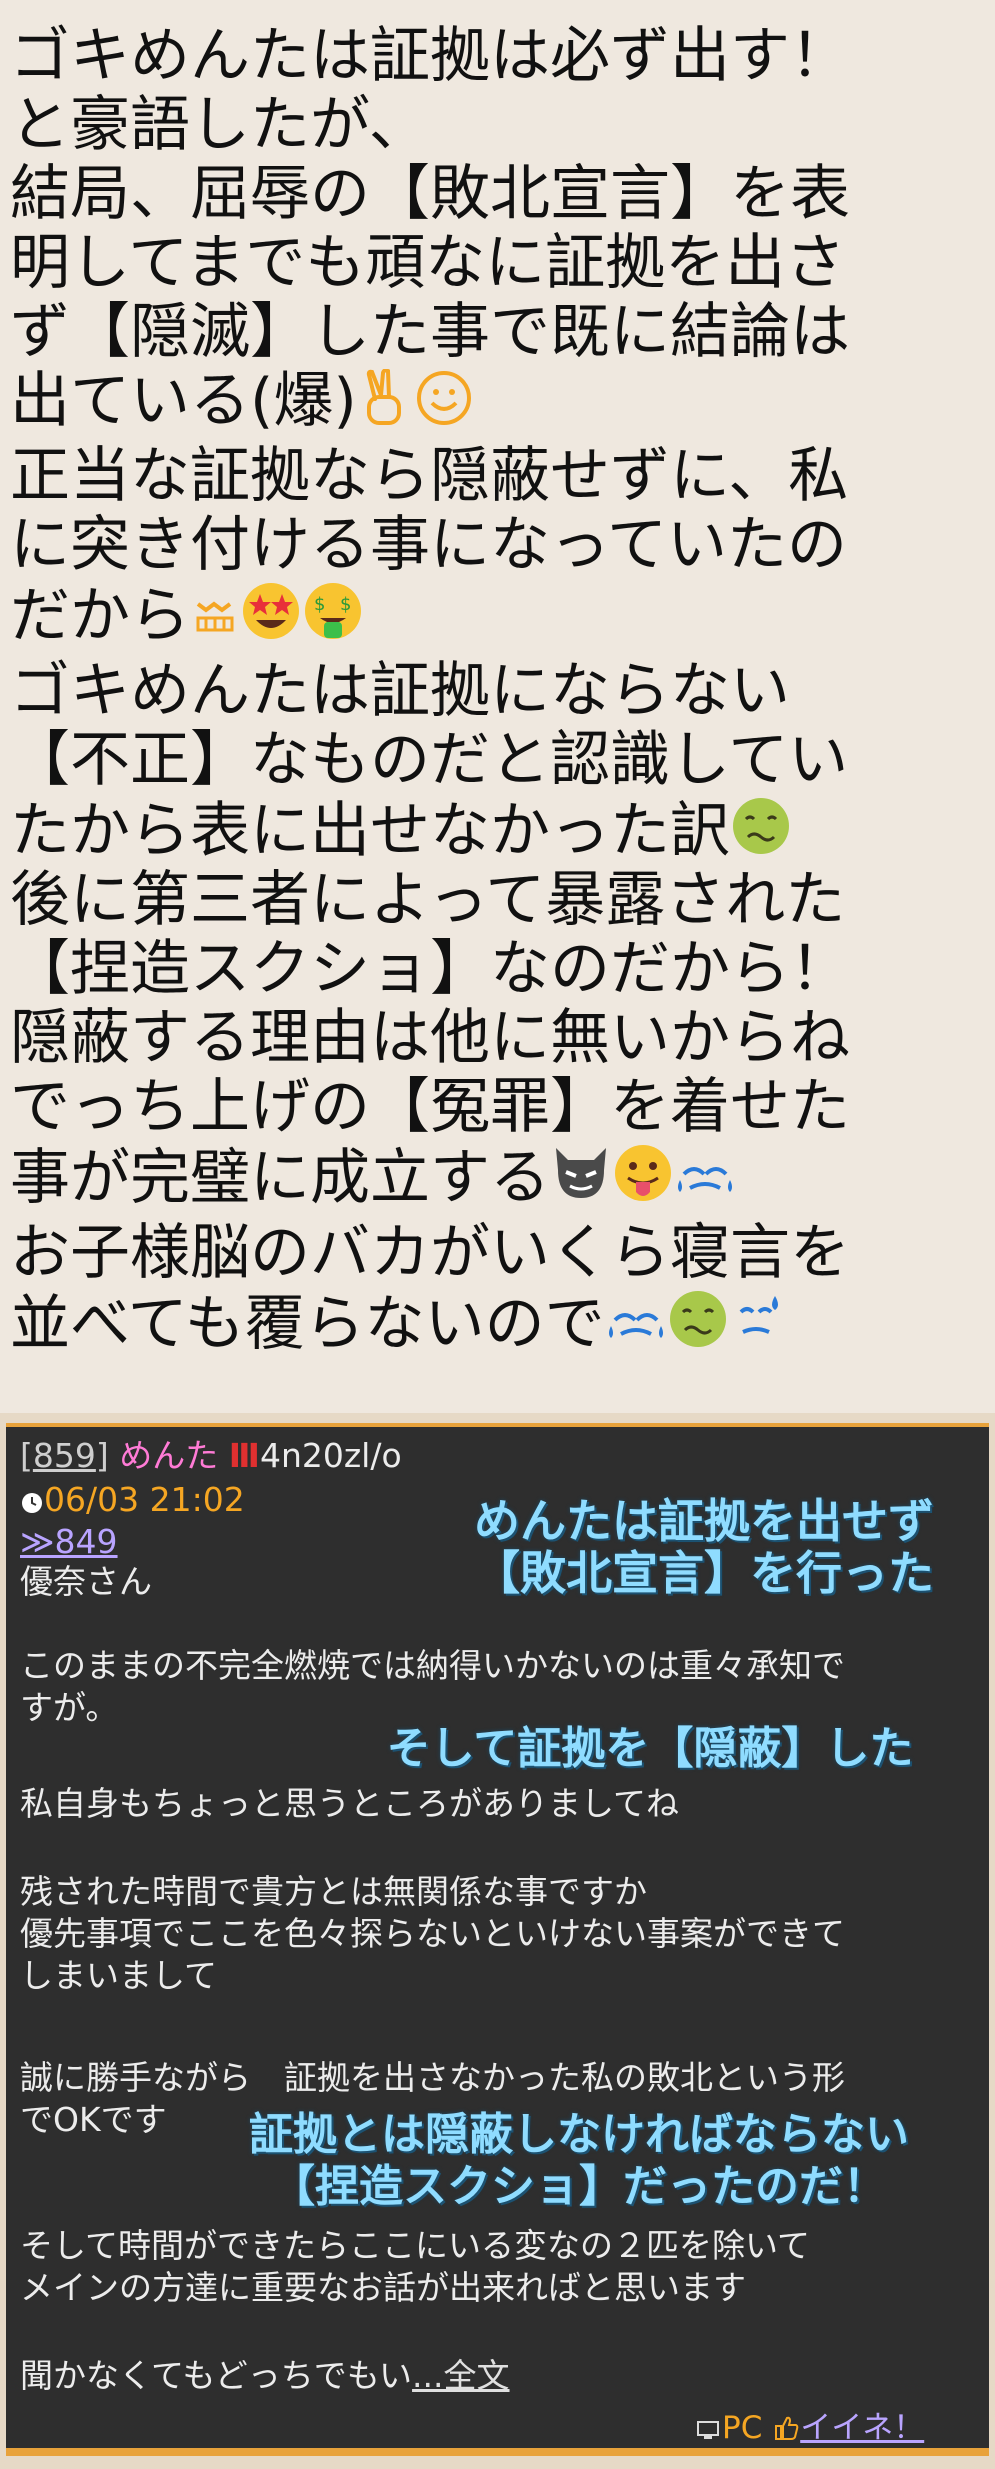  Describe the element at coordinates (93, 2119) in the screenshot. I see `post-body-line: でOKです` at that location.